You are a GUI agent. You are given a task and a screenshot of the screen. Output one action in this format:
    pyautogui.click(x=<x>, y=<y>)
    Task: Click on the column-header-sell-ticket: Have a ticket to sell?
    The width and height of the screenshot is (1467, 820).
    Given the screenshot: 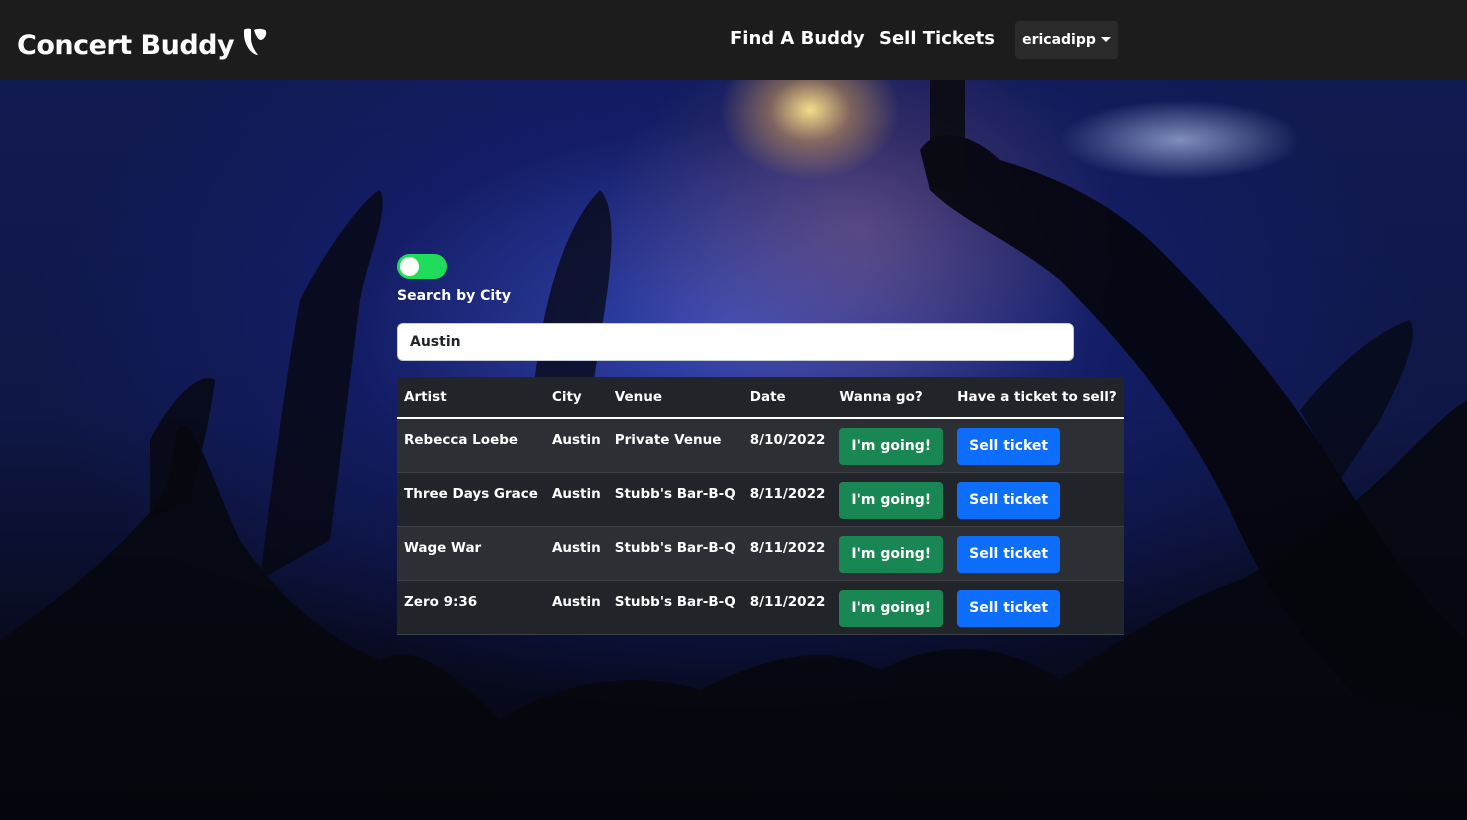 What is the action you would take?
    pyautogui.click(x=1037, y=398)
    